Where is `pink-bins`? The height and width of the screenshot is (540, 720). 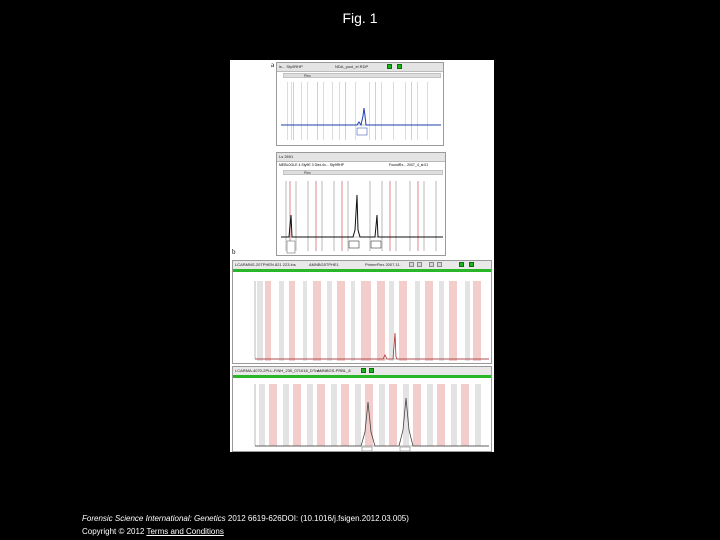
pink-bins is located at coordinates (352, 111).